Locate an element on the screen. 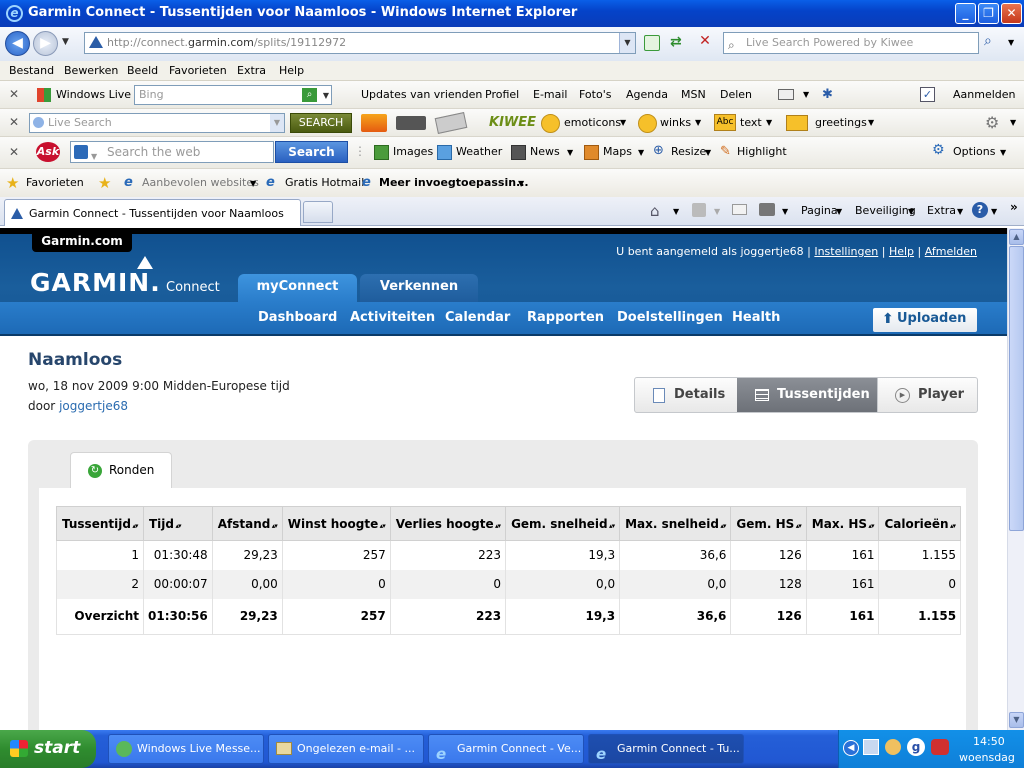 The width and height of the screenshot is (1024, 768). favorites-button: Favorieten is located at coordinates (55, 182).